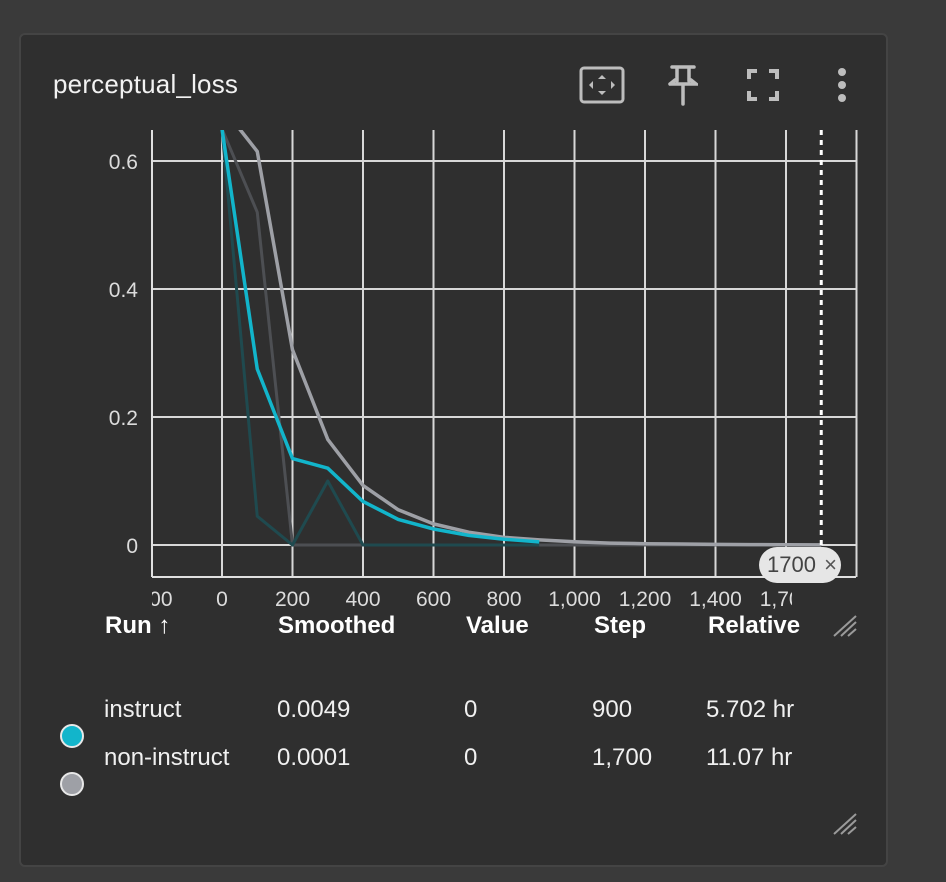  I want to click on crosshair-step-label: 1700 ×, so click(800, 565).